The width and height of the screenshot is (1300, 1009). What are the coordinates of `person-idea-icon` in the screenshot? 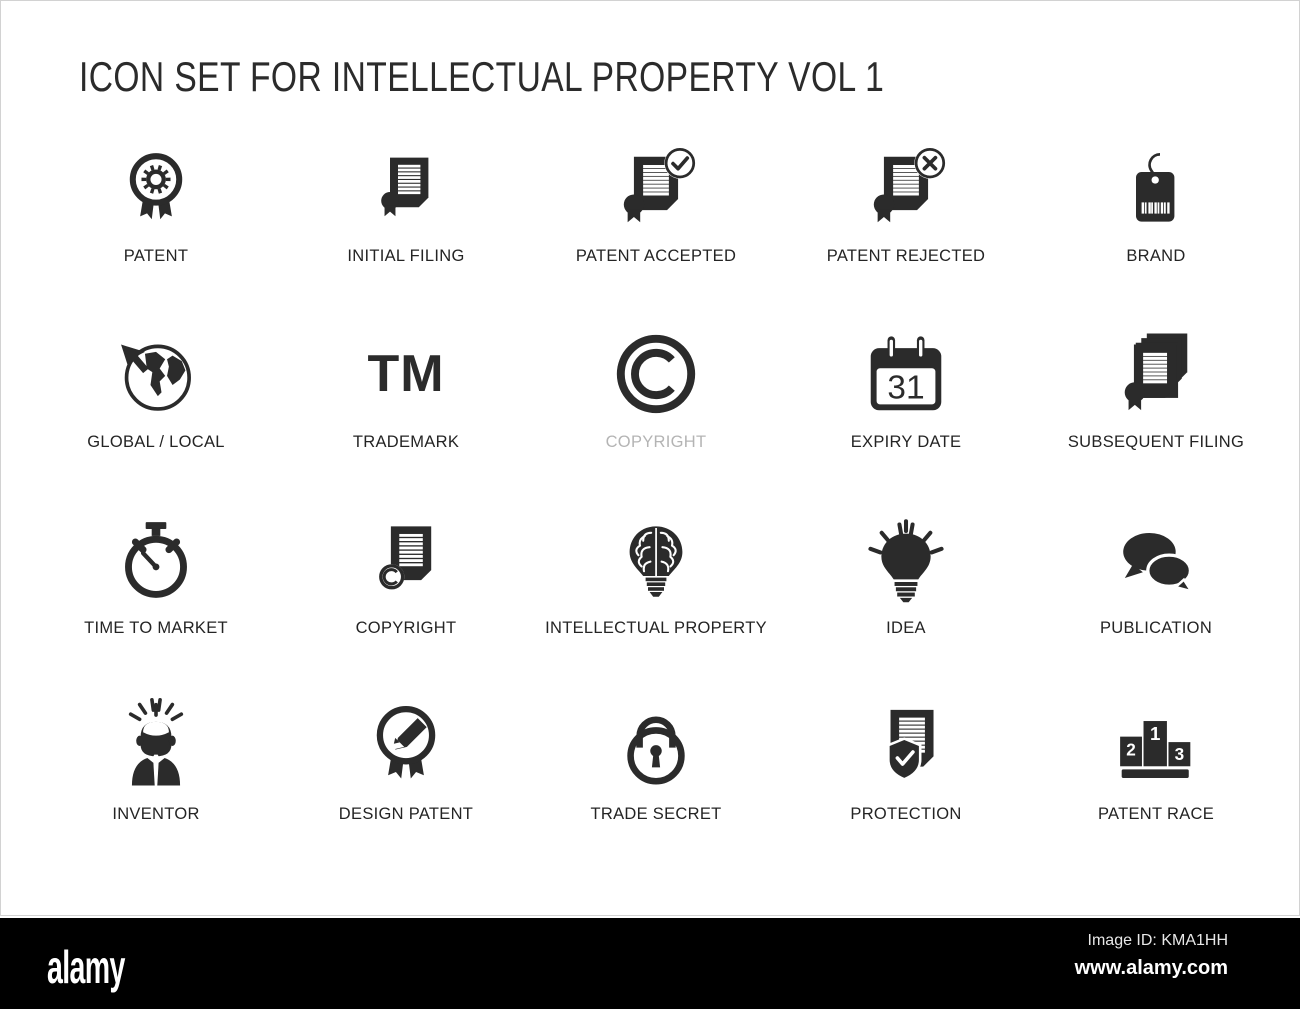 It's located at (156, 746).